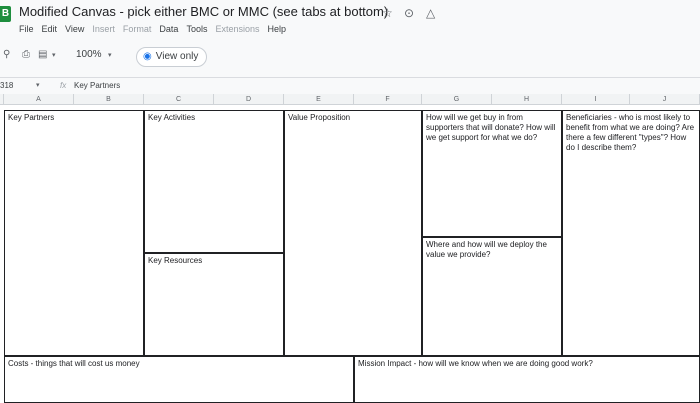 Image resolution: width=700 pixels, height=403 pixels. Describe the element at coordinates (527, 99) in the screenshot. I see `column-header-h: H` at that location.